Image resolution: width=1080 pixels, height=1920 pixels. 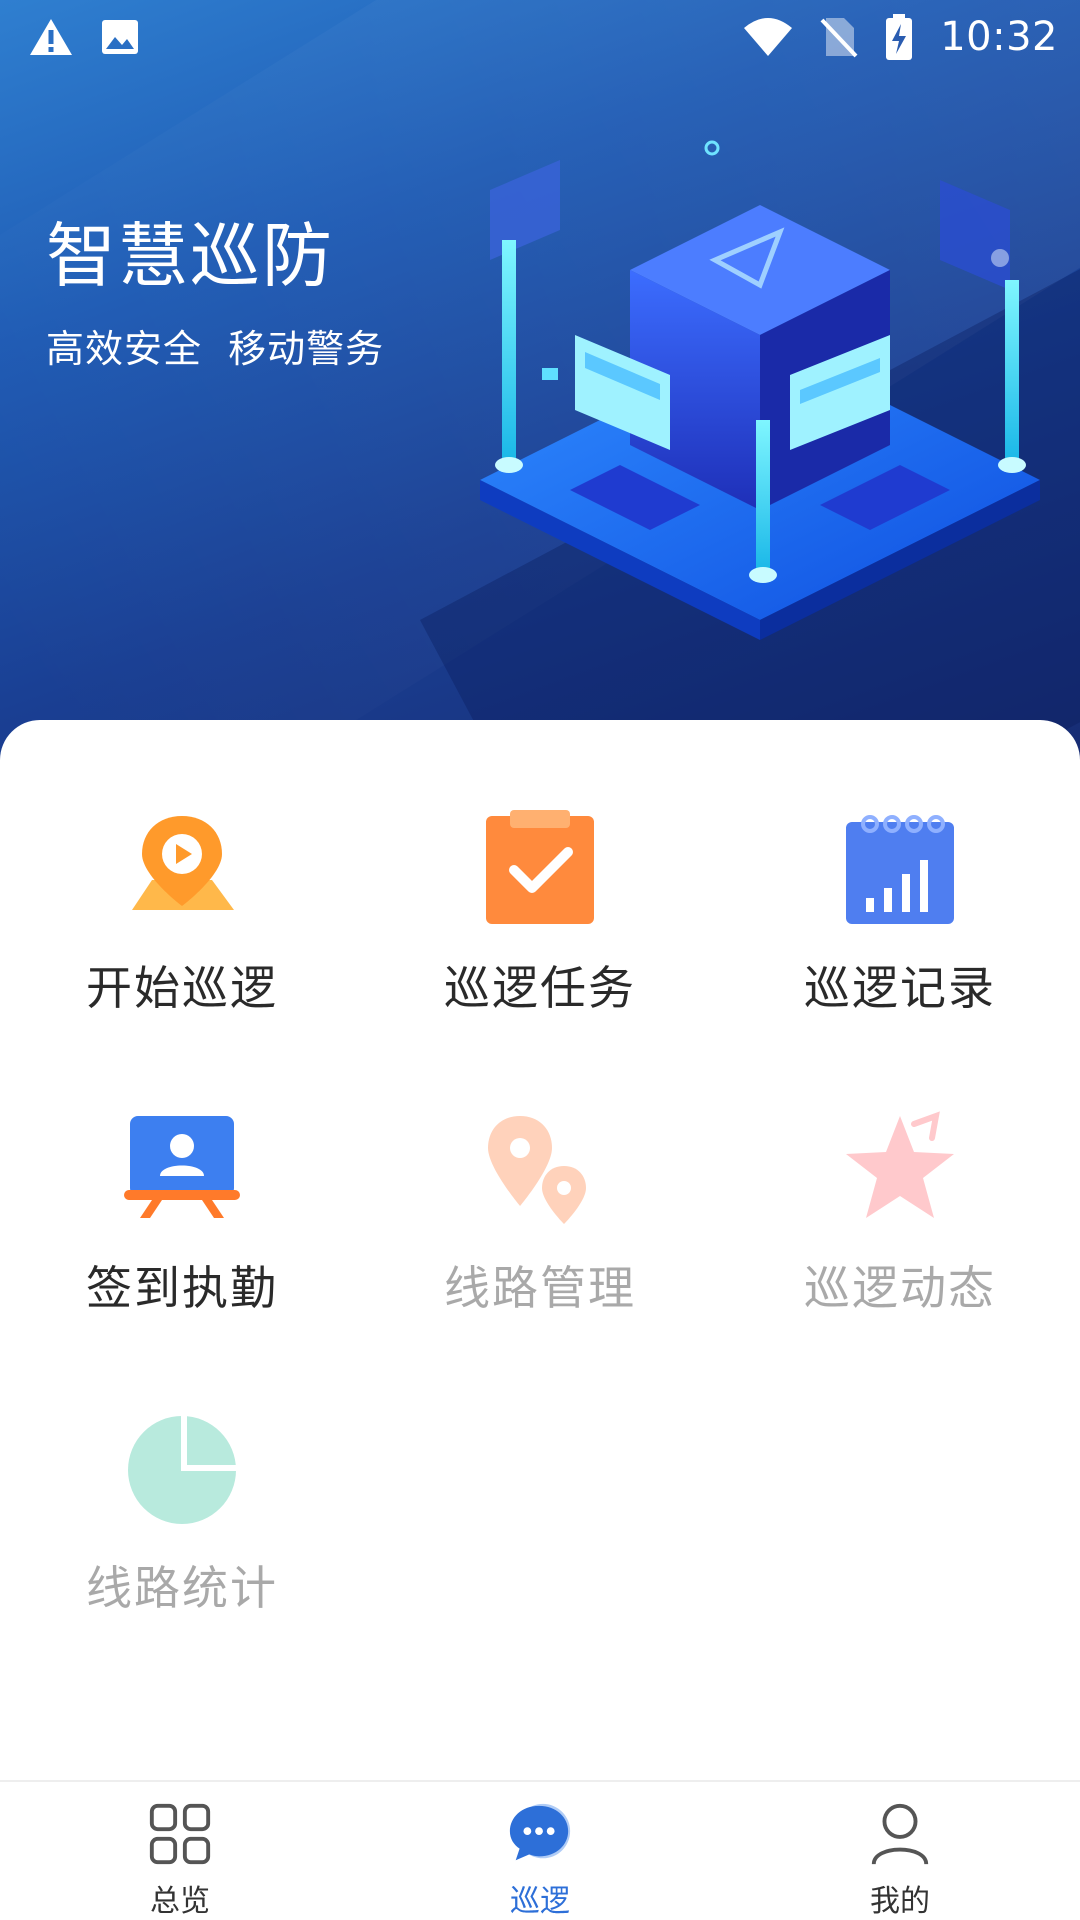 What do you see at coordinates (899, 37) in the screenshot?
I see `battery-charging-icon` at bounding box center [899, 37].